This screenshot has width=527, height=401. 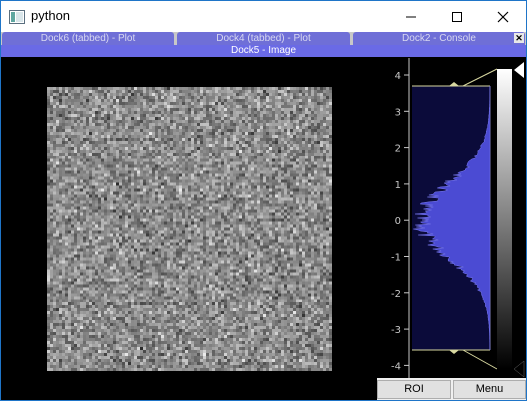 What do you see at coordinates (519, 70) in the screenshot?
I see `gradient-white-tick` at bounding box center [519, 70].